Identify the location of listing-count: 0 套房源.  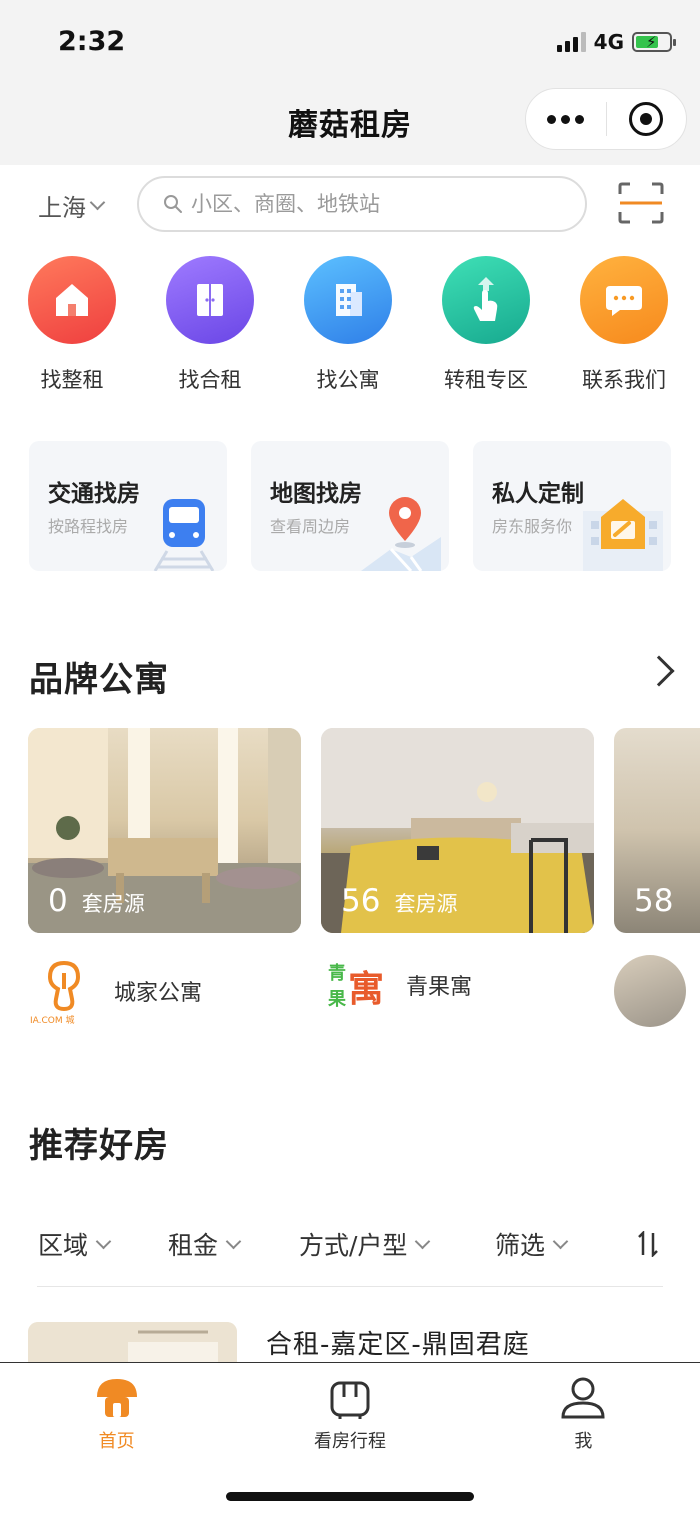
(96, 901).